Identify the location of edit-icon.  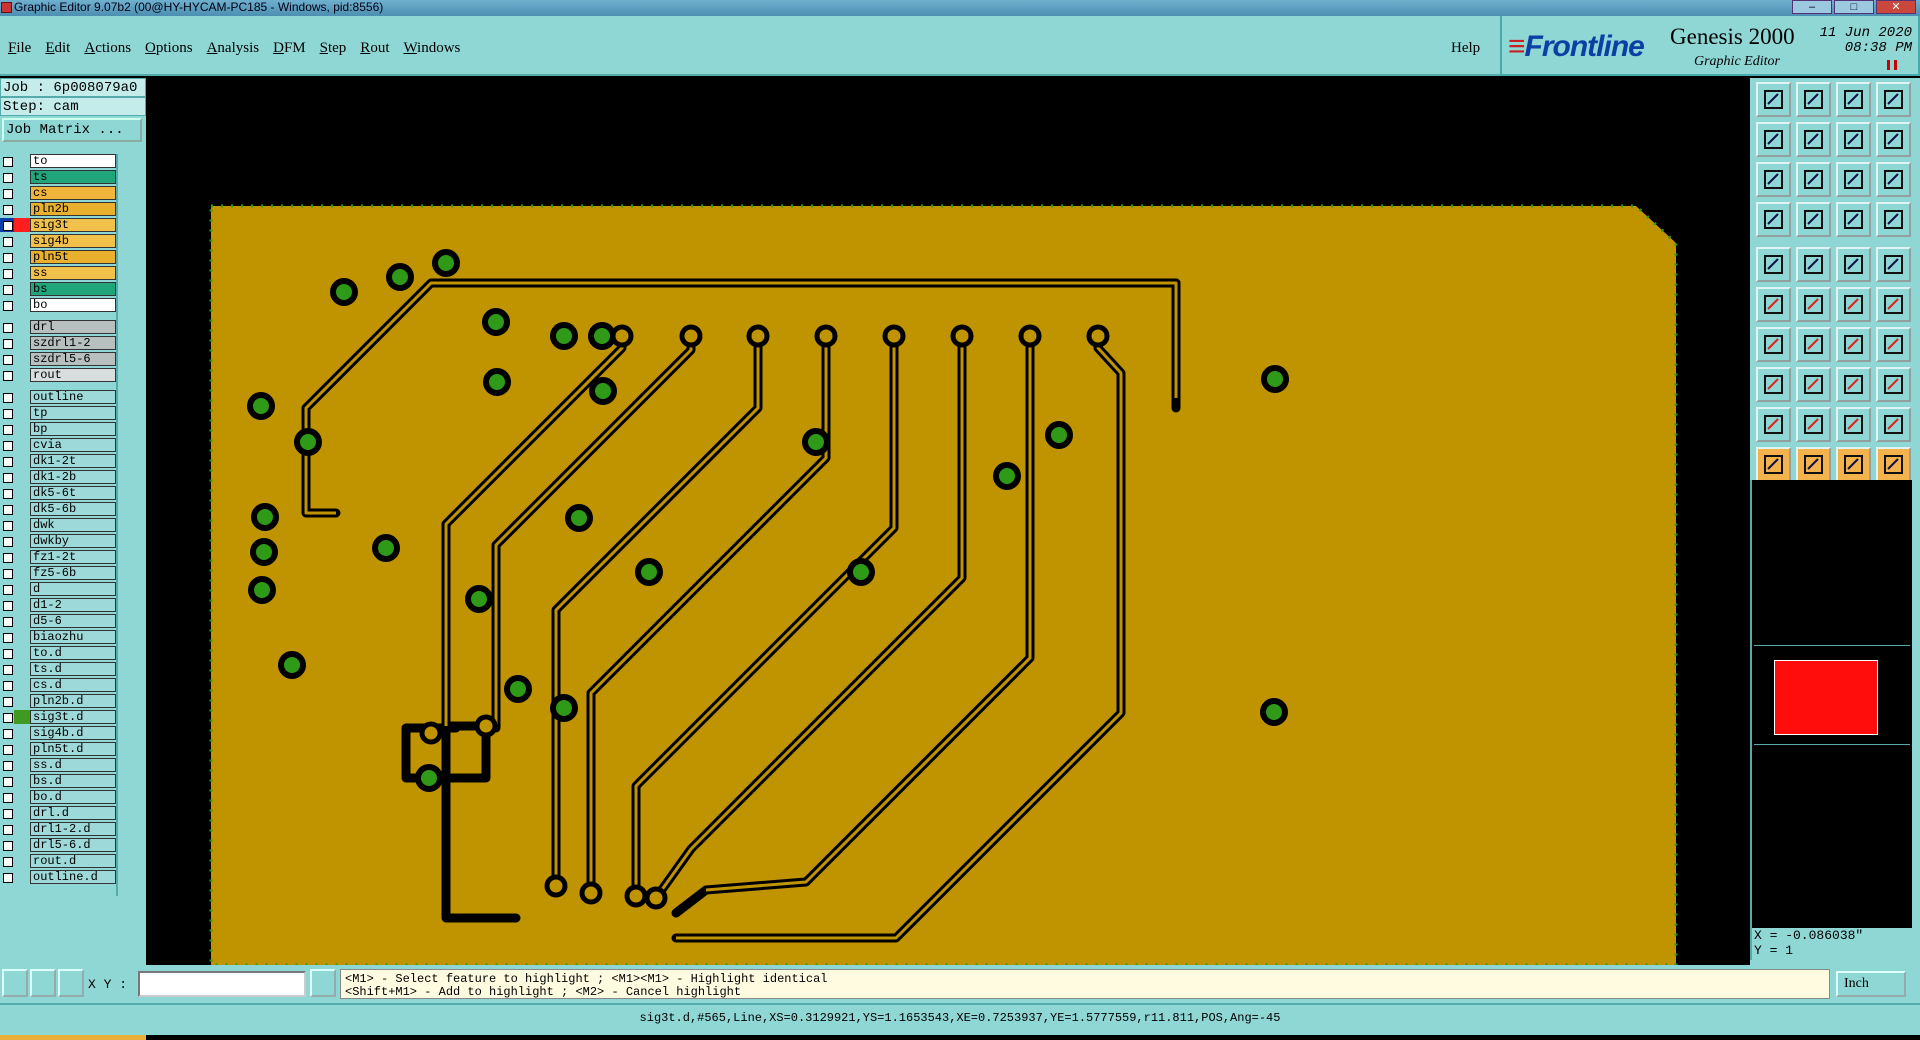
(1853, 464).